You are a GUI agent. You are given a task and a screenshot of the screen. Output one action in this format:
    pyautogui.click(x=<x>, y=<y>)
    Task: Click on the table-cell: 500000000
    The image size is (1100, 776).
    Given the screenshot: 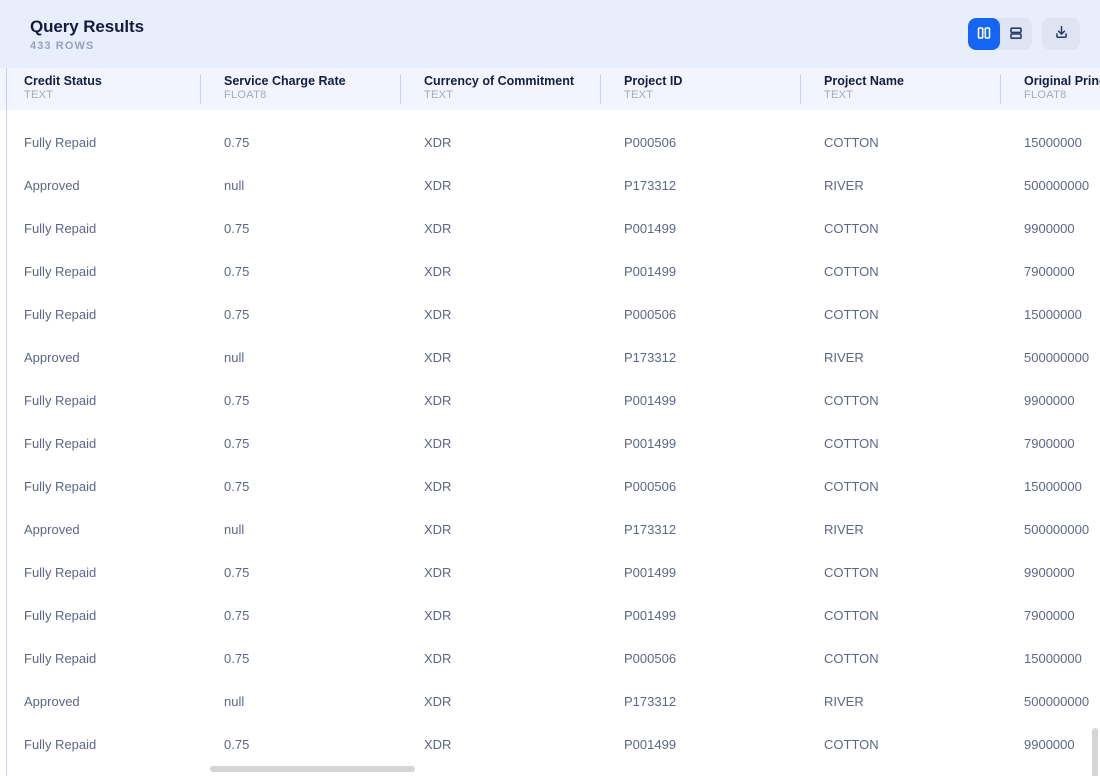 What is the action you would take?
    pyautogui.click(x=1057, y=529)
    